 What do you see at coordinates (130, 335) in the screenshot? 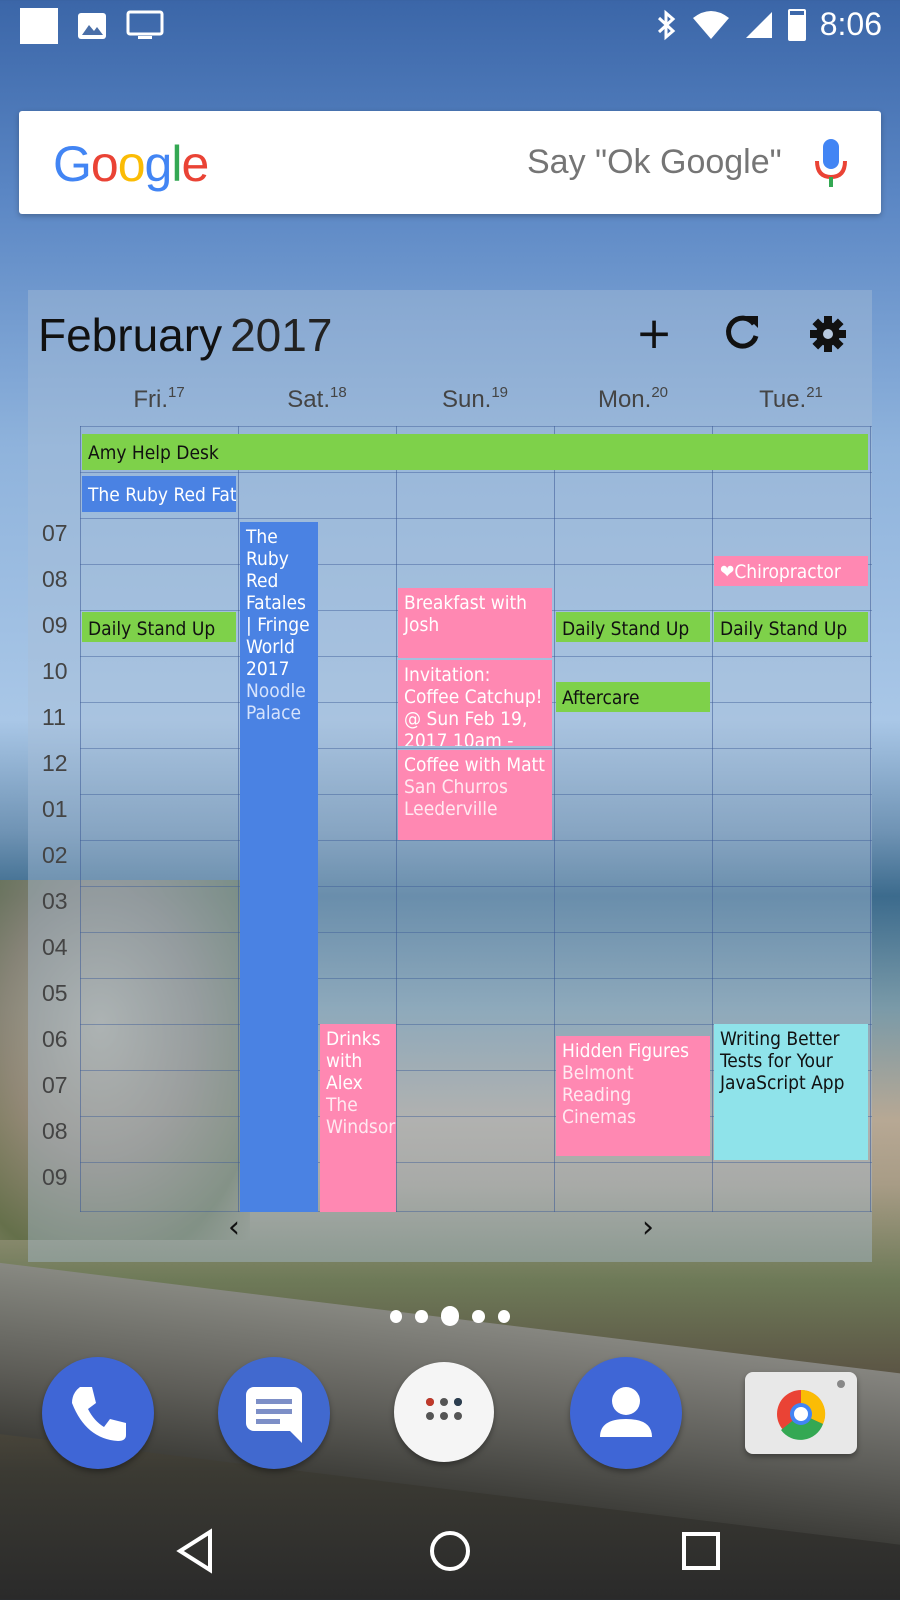
I see `month-label: February` at bounding box center [130, 335].